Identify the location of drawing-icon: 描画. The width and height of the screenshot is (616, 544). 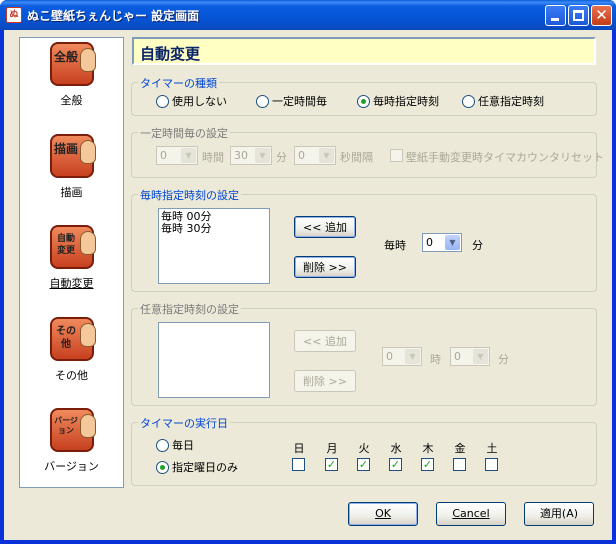
(73, 156).